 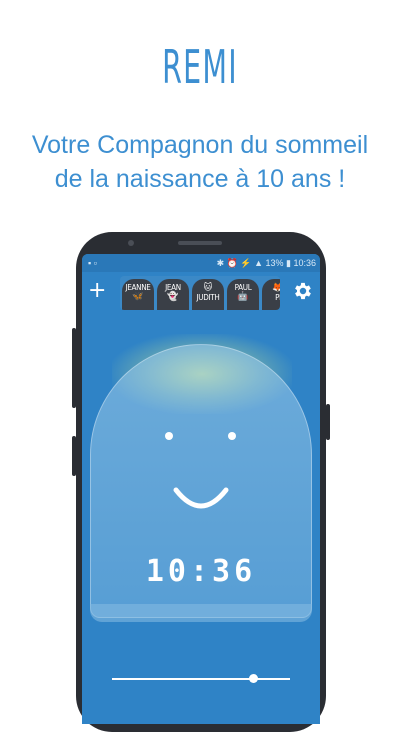 What do you see at coordinates (173, 287) in the screenshot?
I see `tab-label: JEAN` at bounding box center [173, 287].